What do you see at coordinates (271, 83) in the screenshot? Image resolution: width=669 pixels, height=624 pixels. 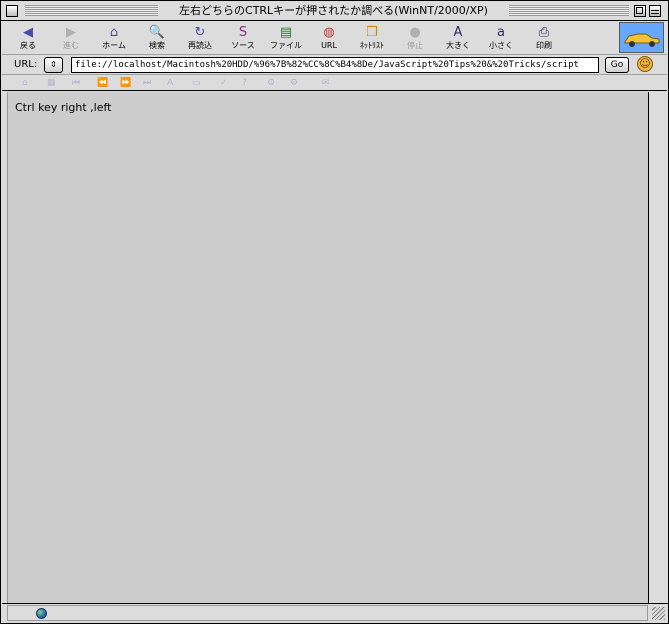 I see `settings-icon: ⚙` at bounding box center [271, 83].